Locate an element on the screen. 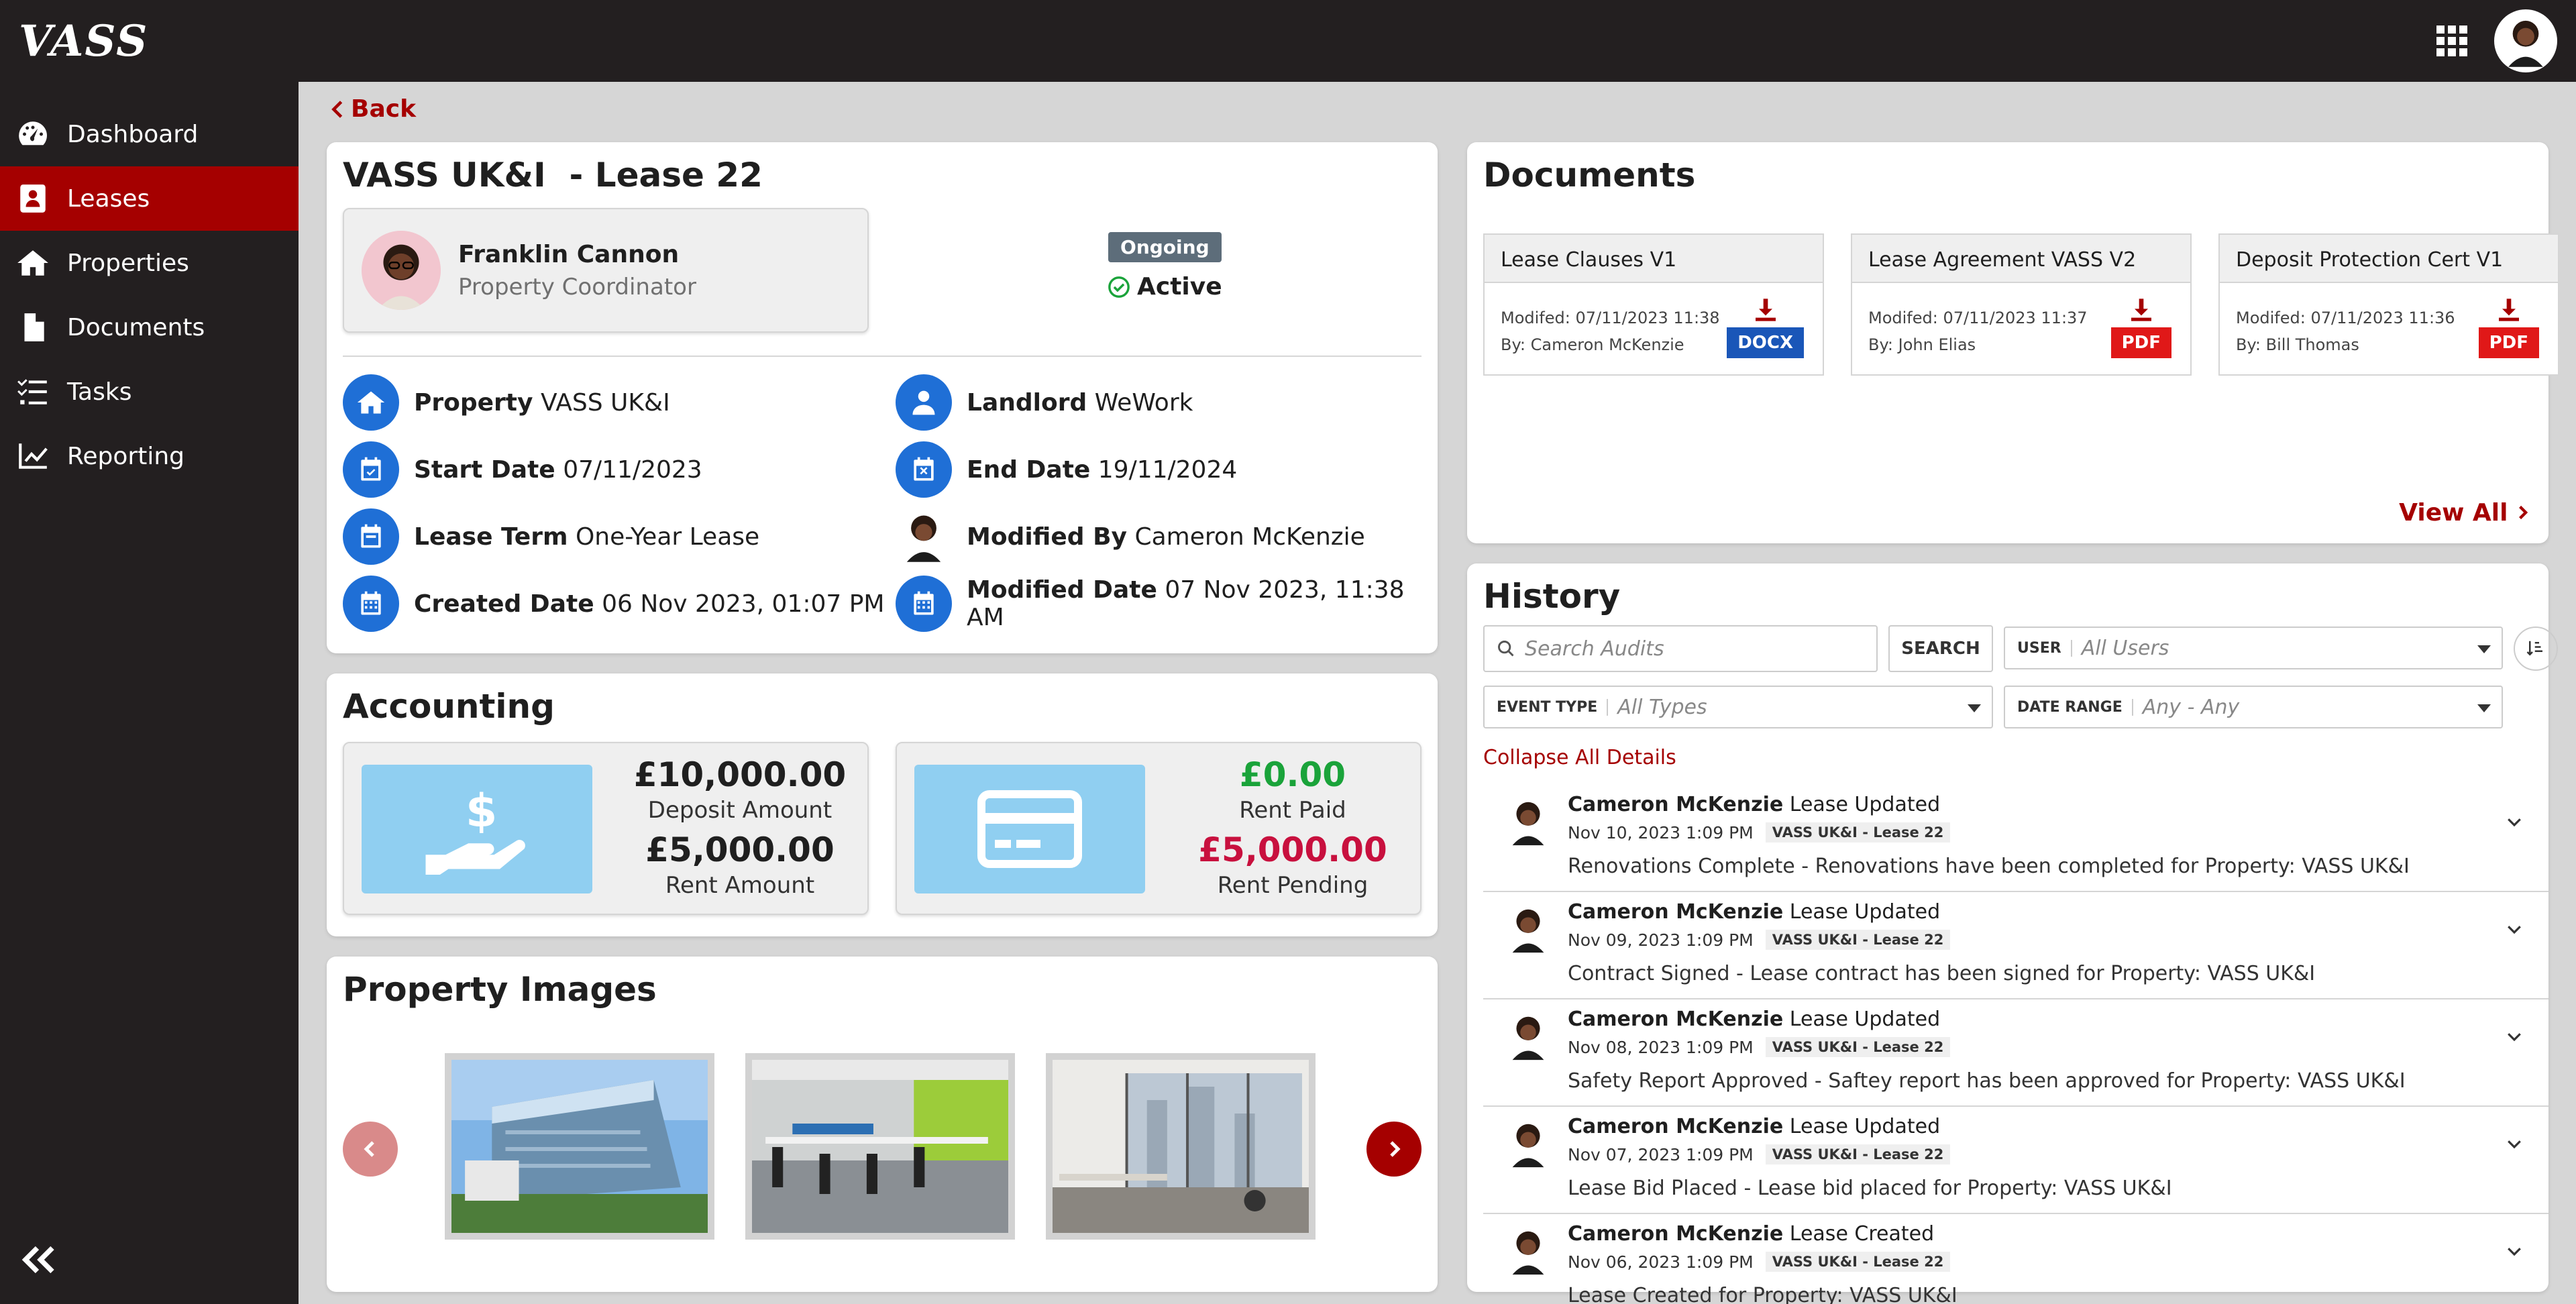 The width and height of the screenshot is (2576, 1304). chevron-left-icon is located at coordinates (369, 1149).